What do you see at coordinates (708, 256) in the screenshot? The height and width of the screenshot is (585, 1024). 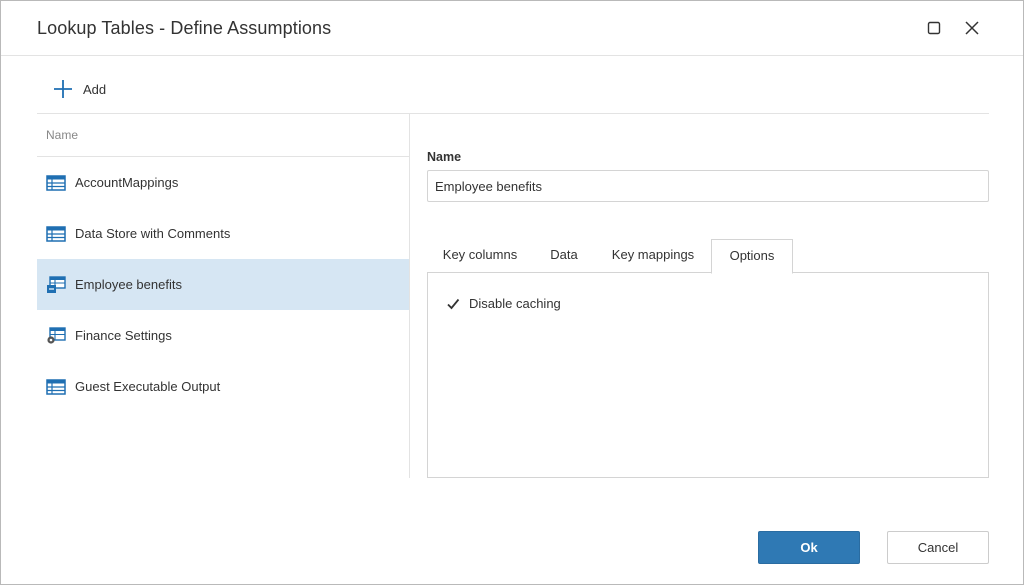 I see `tab-bar: Key columns Data Key mappings Options` at bounding box center [708, 256].